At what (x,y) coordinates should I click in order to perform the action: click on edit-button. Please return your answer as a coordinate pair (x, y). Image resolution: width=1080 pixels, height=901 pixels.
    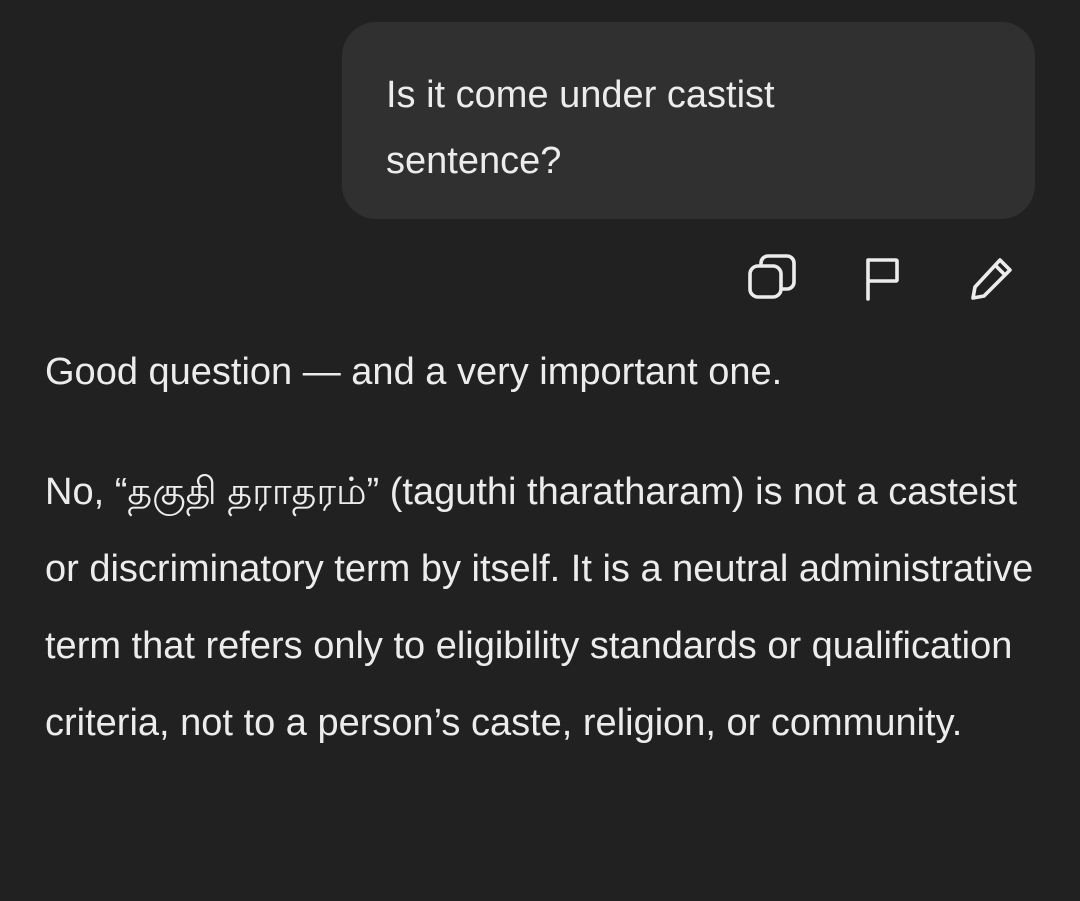
    Looking at the image, I should click on (992, 278).